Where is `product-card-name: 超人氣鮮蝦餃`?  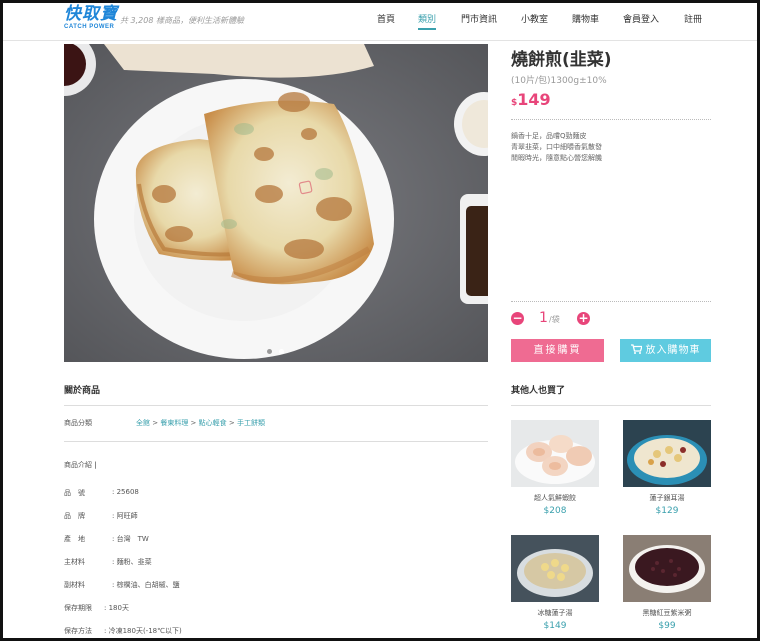 product-card-name: 超人氣鮮蝦餃 is located at coordinates (555, 498).